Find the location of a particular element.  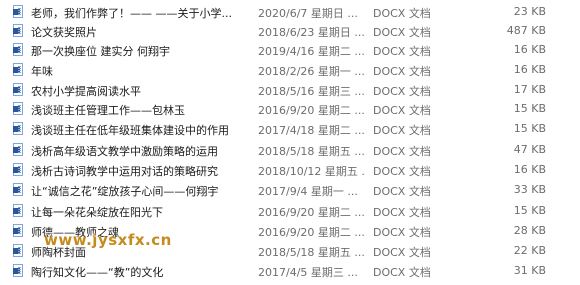

file-size: 28 KB is located at coordinates (529, 230).